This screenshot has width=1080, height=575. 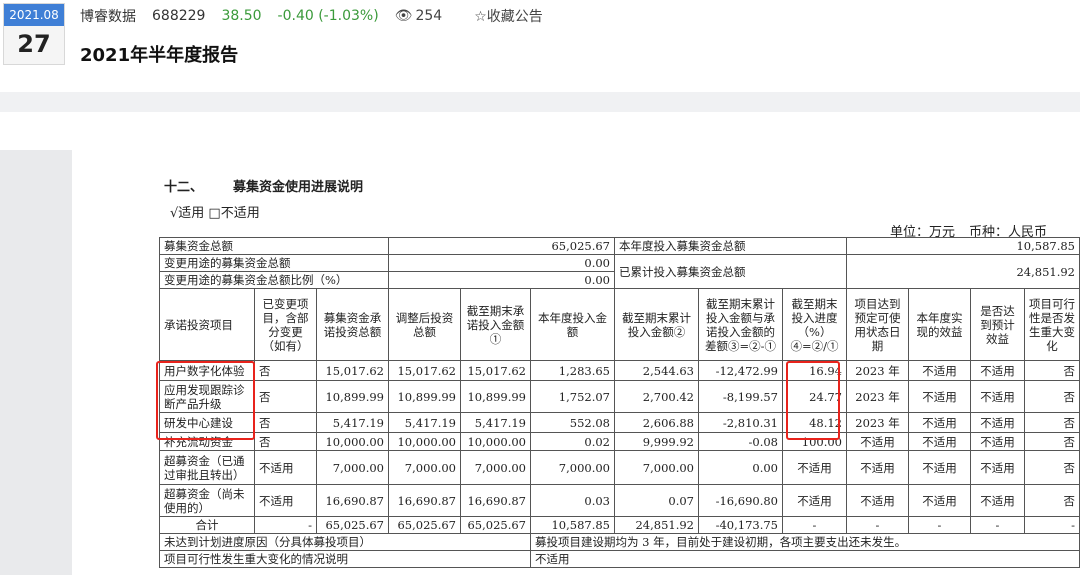 I want to click on table-cell: -12,472.99, so click(x=740, y=370).